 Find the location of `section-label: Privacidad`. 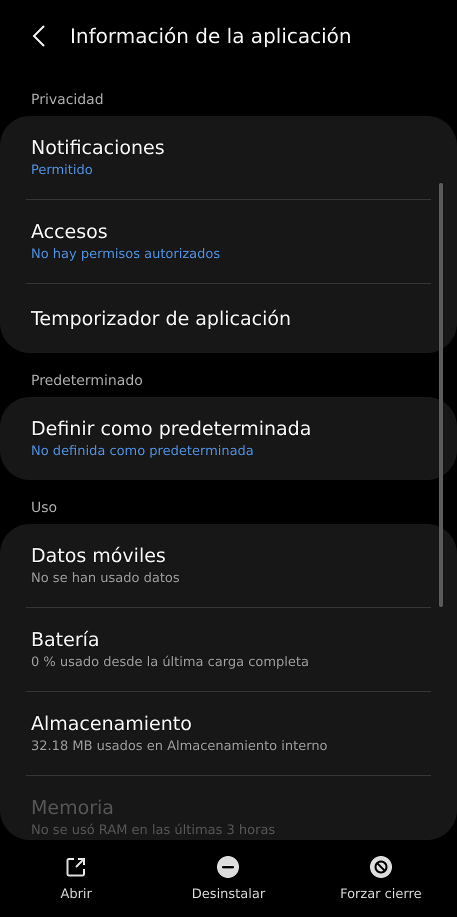

section-label: Privacidad is located at coordinates (67, 100).